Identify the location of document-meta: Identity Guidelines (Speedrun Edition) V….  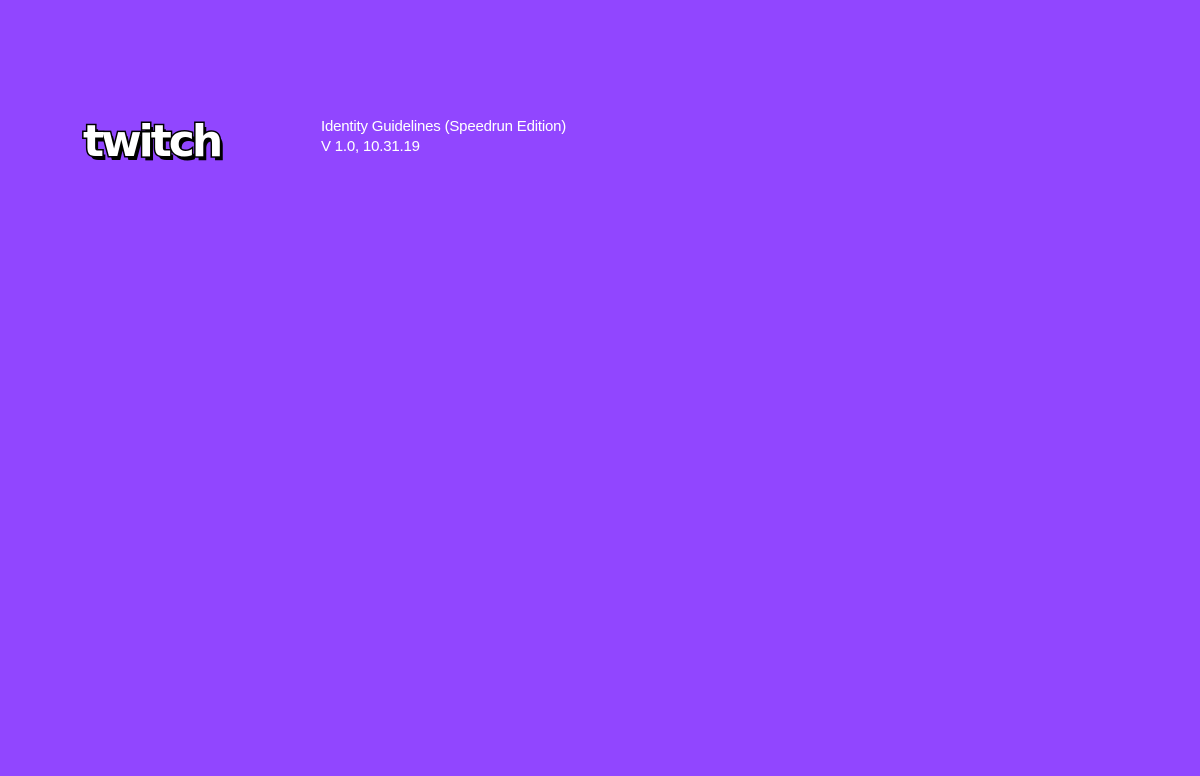
(443, 136).